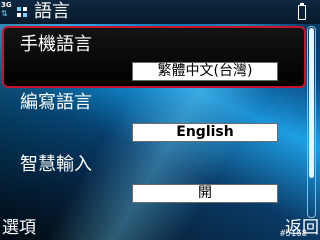  Describe the element at coordinates (311, 103) in the screenshot. I see `scrollbar-thumb` at that location.